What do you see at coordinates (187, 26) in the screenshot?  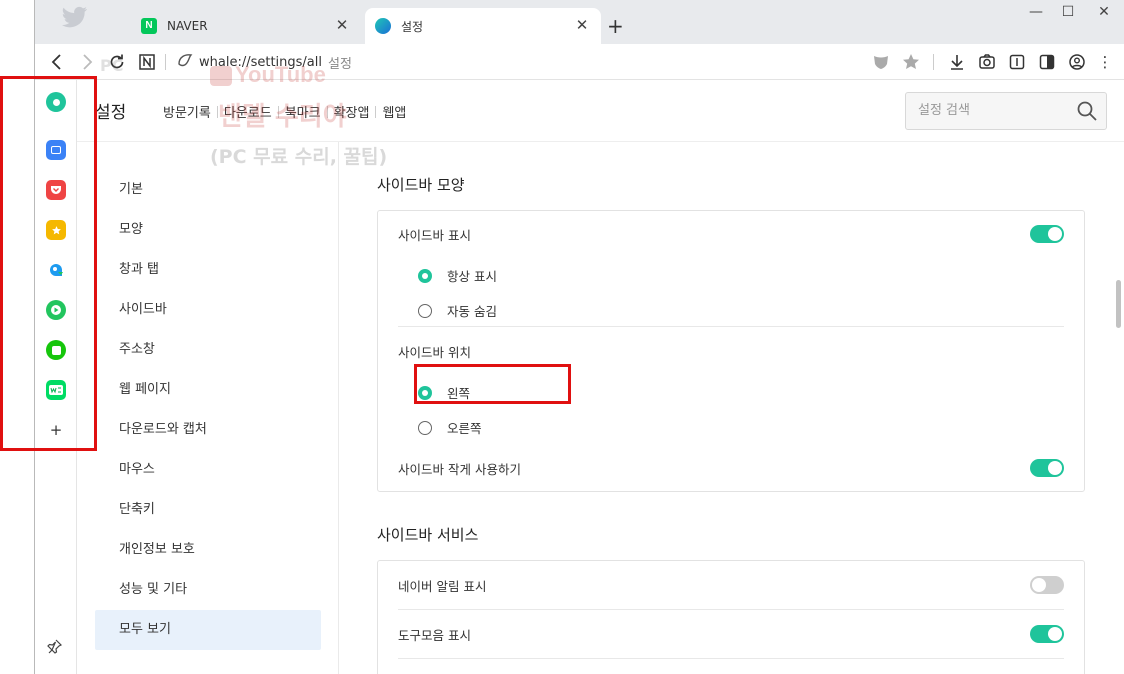 I see `tab-title: NAVER` at bounding box center [187, 26].